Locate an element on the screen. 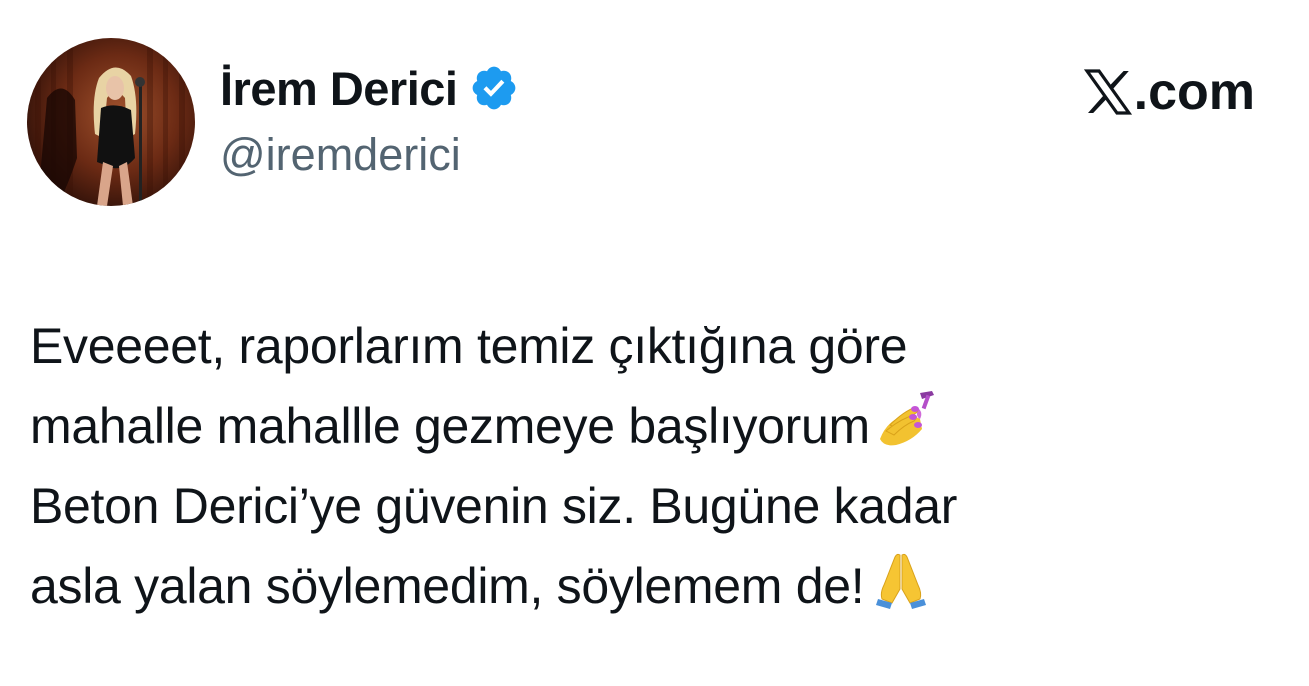 The width and height of the screenshot is (1309, 686). nail-polish-emoji-icon is located at coordinates (907, 419).